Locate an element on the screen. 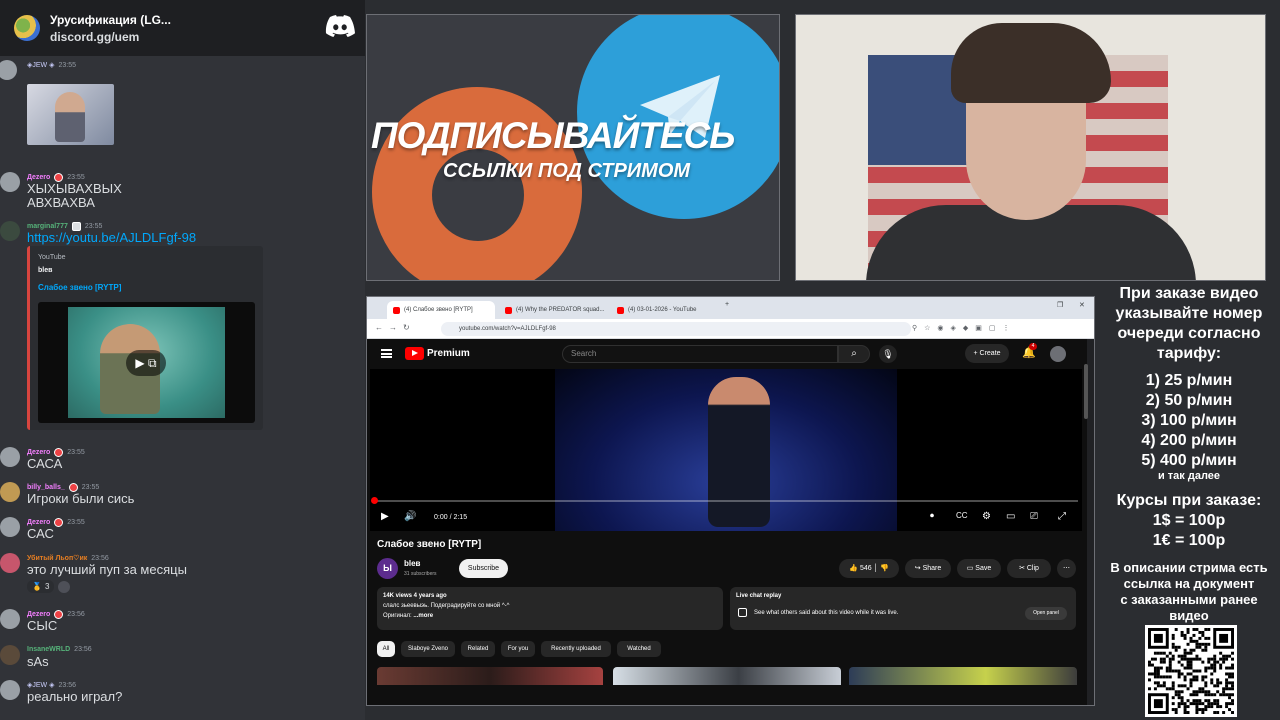 The image size is (1280, 720). new-tab-icon: + is located at coordinates (727, 304).